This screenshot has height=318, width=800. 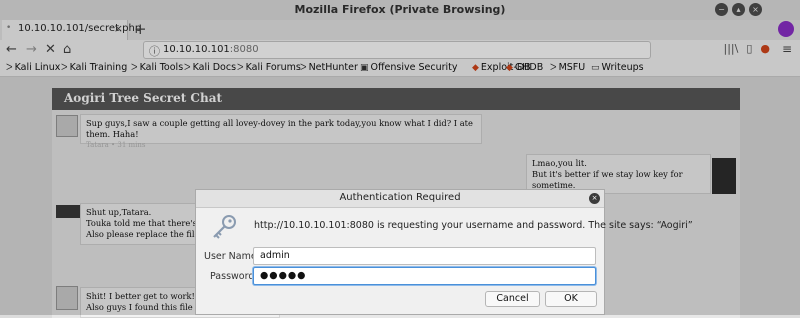 I want to click on cancel-button: Cancel, so click(x=512, y=299).